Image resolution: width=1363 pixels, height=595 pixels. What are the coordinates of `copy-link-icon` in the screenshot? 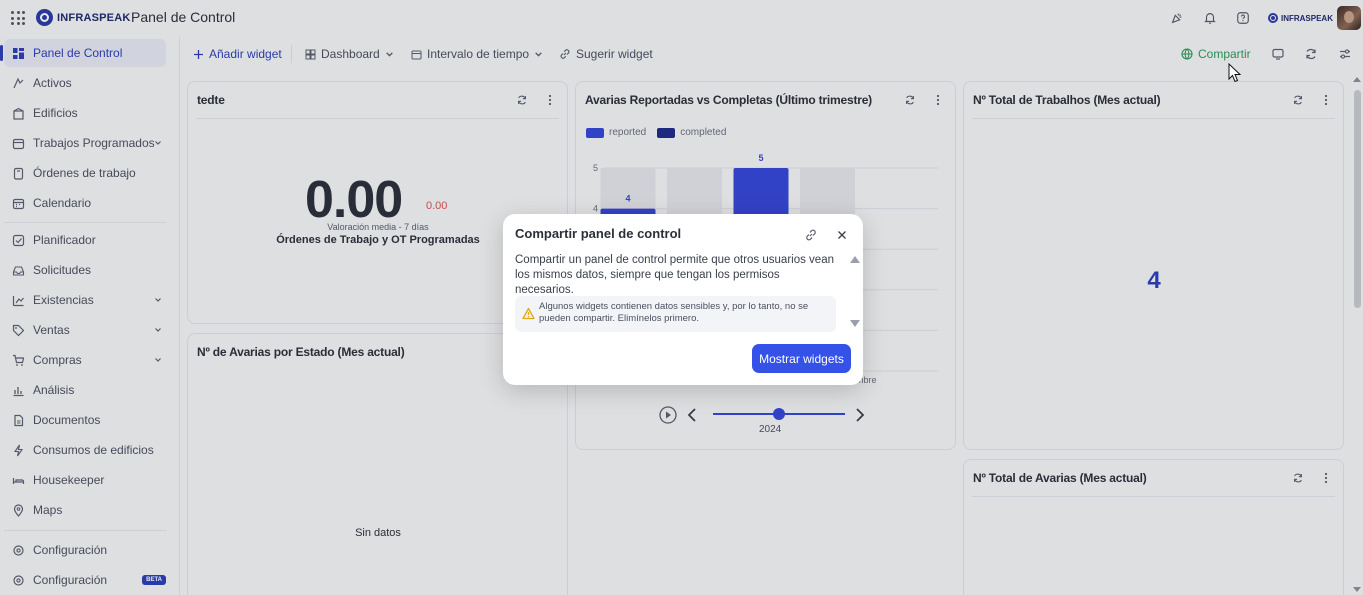 It's located at (811, 235).